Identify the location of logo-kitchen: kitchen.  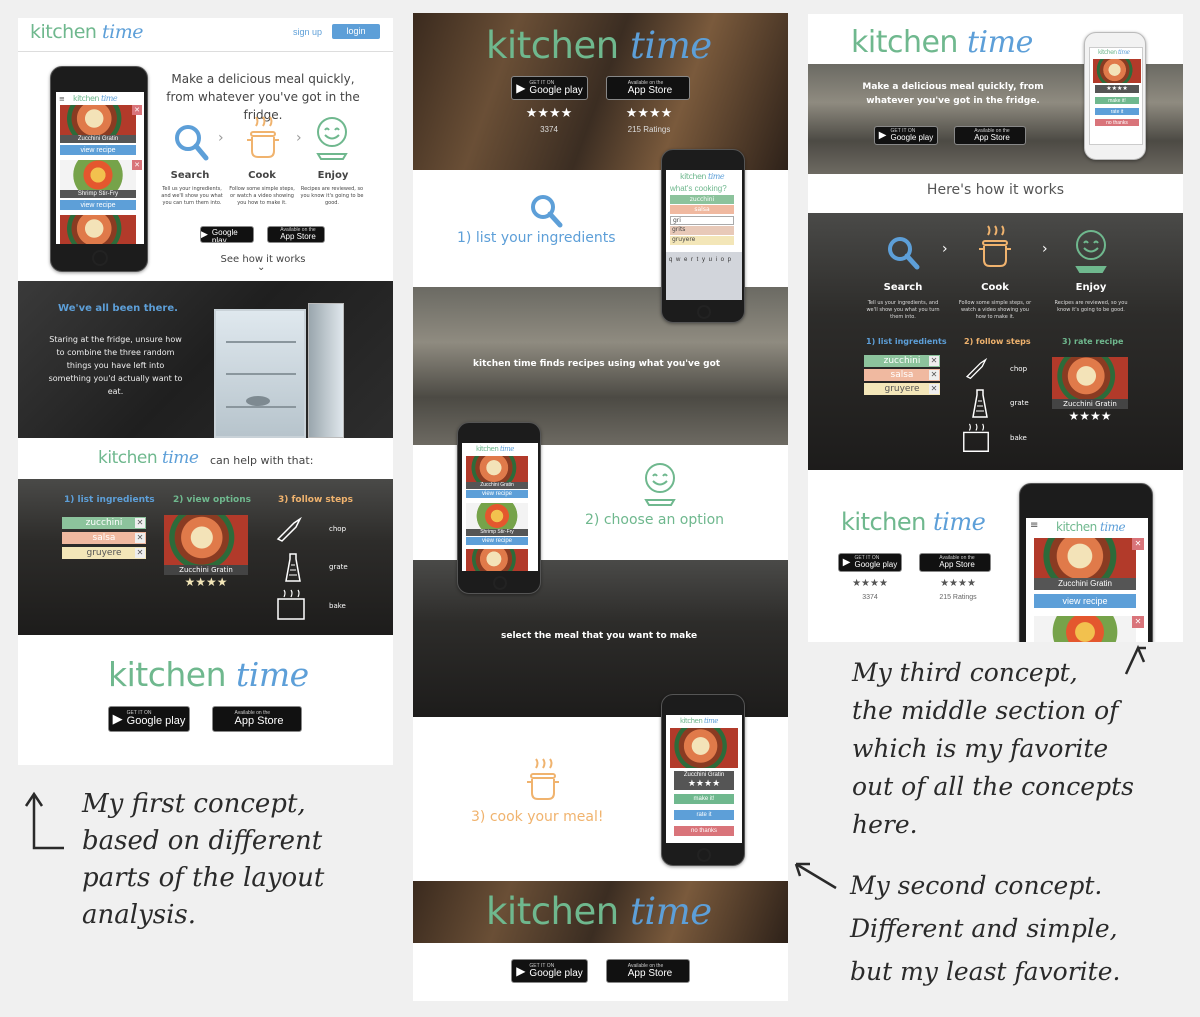
(167, 674).